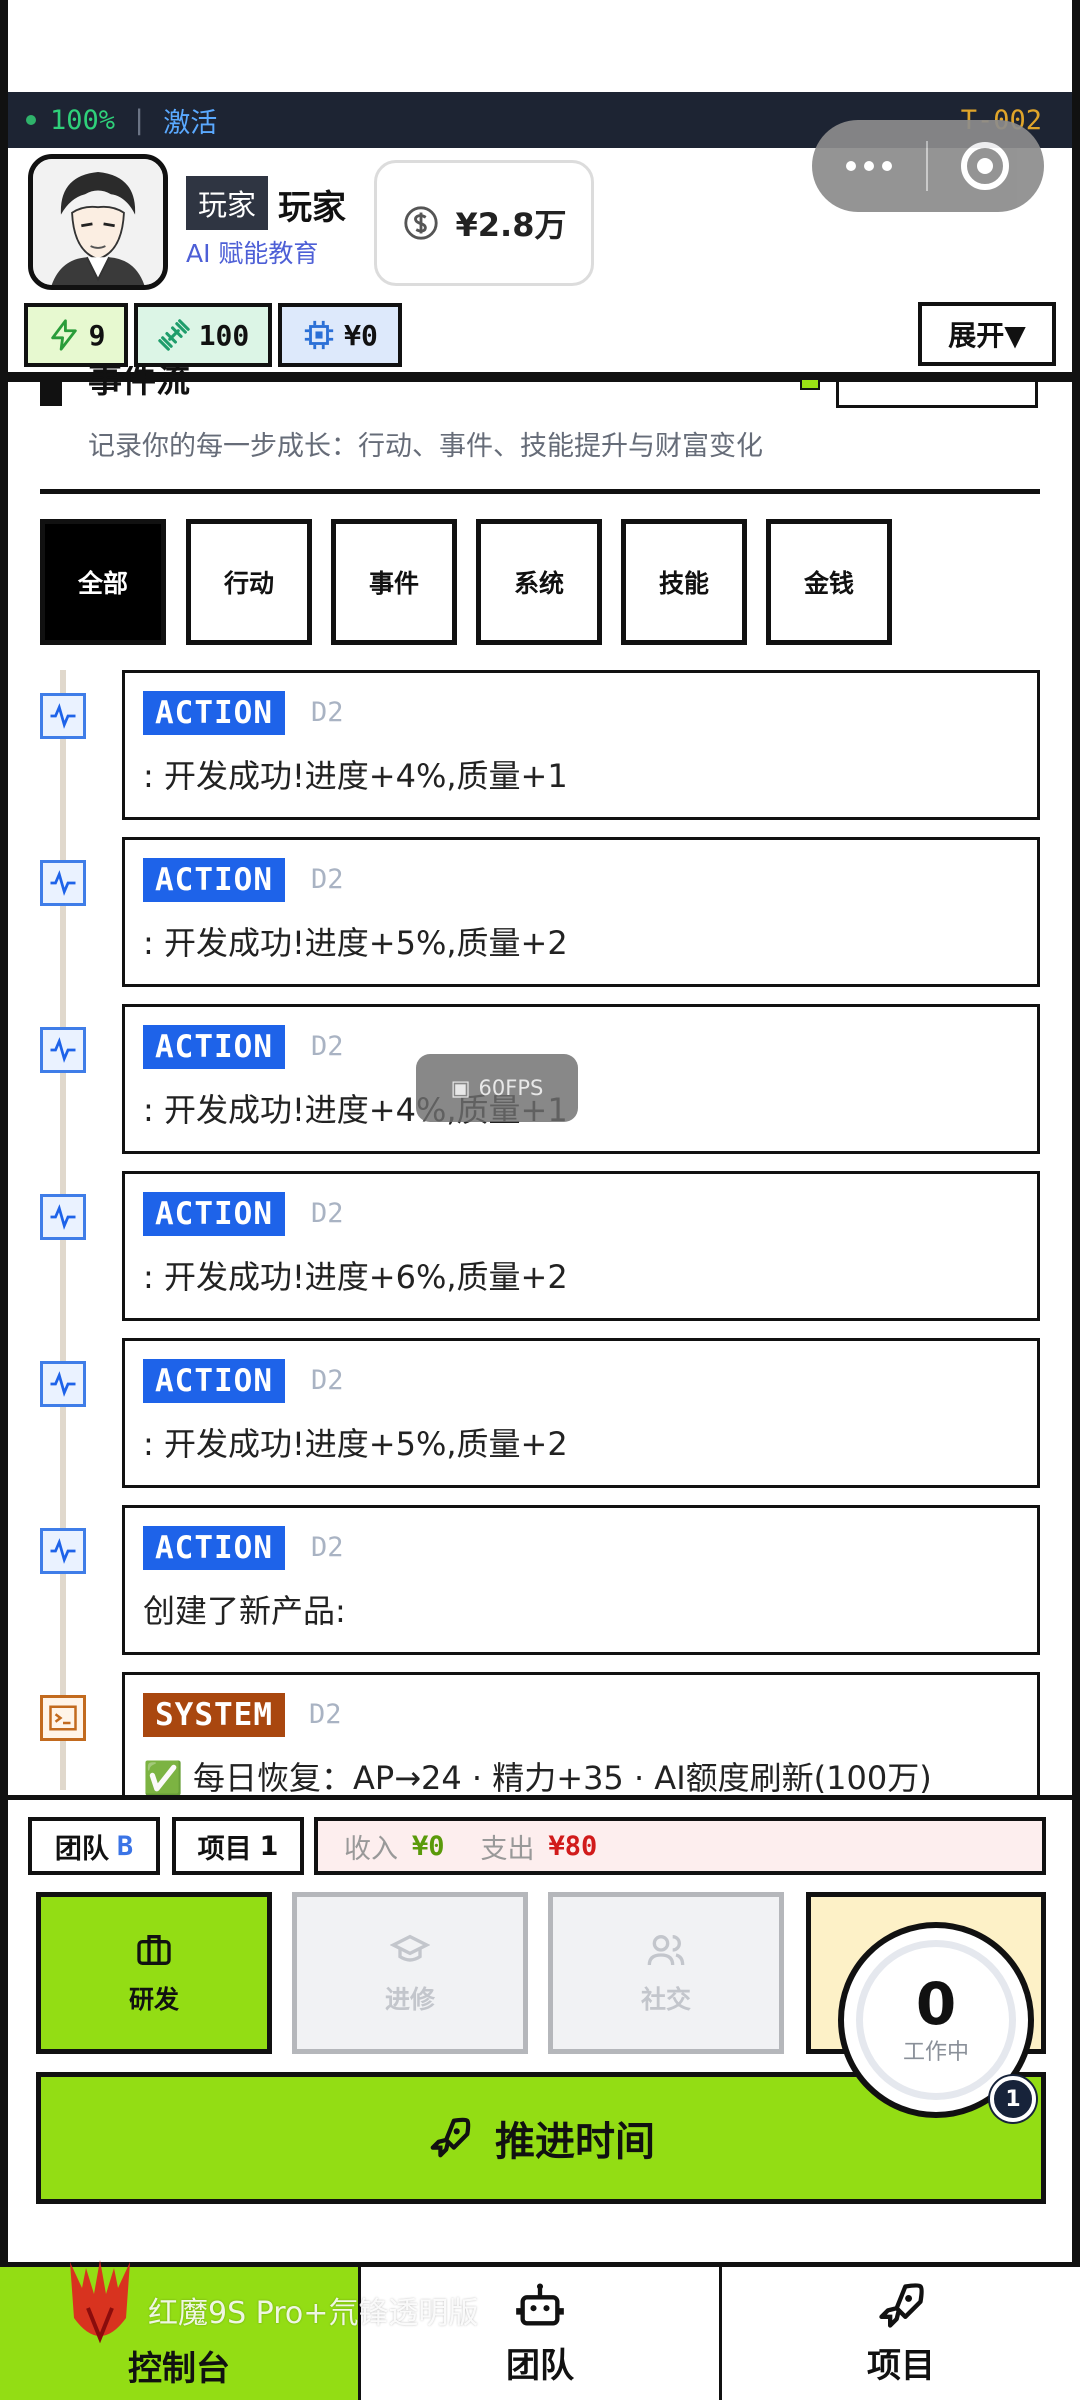 The width and height of the screenshot is (1080, 2400). What do you see at coordinates (511, 1088) in the screenshot?
I see `fps-text: 60FPS` at bounding box center [511, 1088].